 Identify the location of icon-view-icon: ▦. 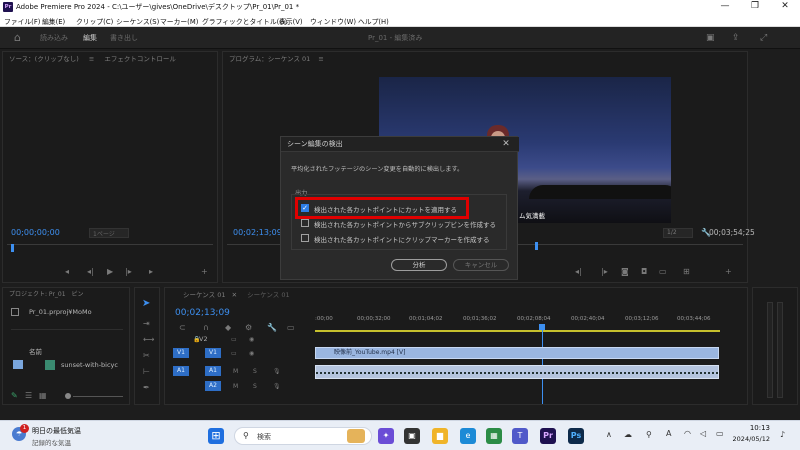
(43, 396).